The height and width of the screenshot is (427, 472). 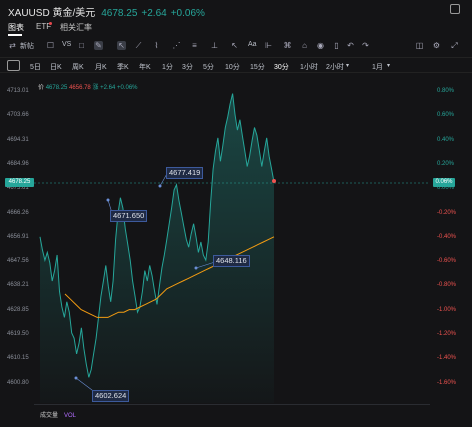 What do you see at coordinates (274, 181) in the screenshot?
I see `last-price-marker` at bounding box center [274, 181].